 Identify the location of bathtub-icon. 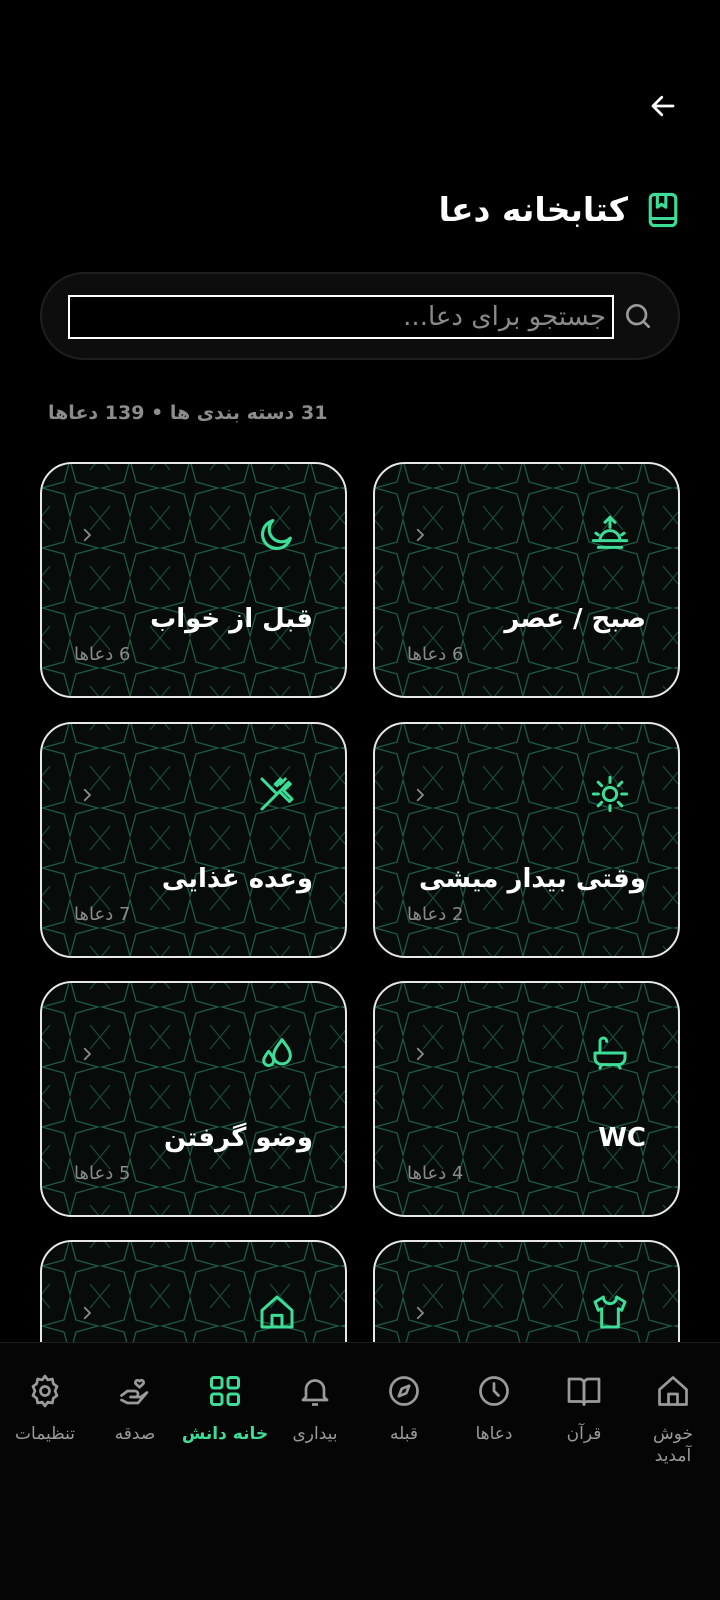
(610, 1053).